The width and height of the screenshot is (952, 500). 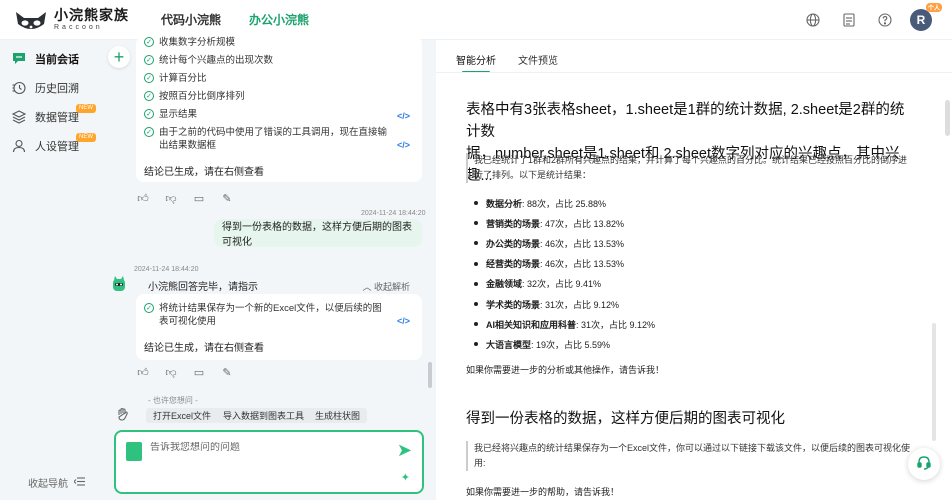 What do you see at coordinates (57, 59) in the screenshot?
I see `sidebar-item-label: 当前会话` at bounding box center [57, 59].